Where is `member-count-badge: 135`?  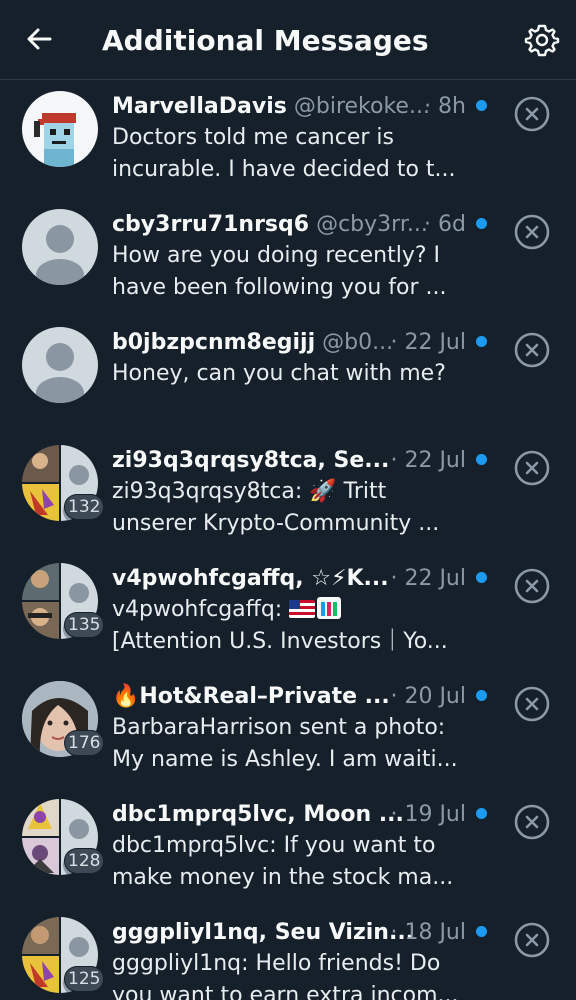
member-count-badge: 135 is located at coordinates (84, 625).